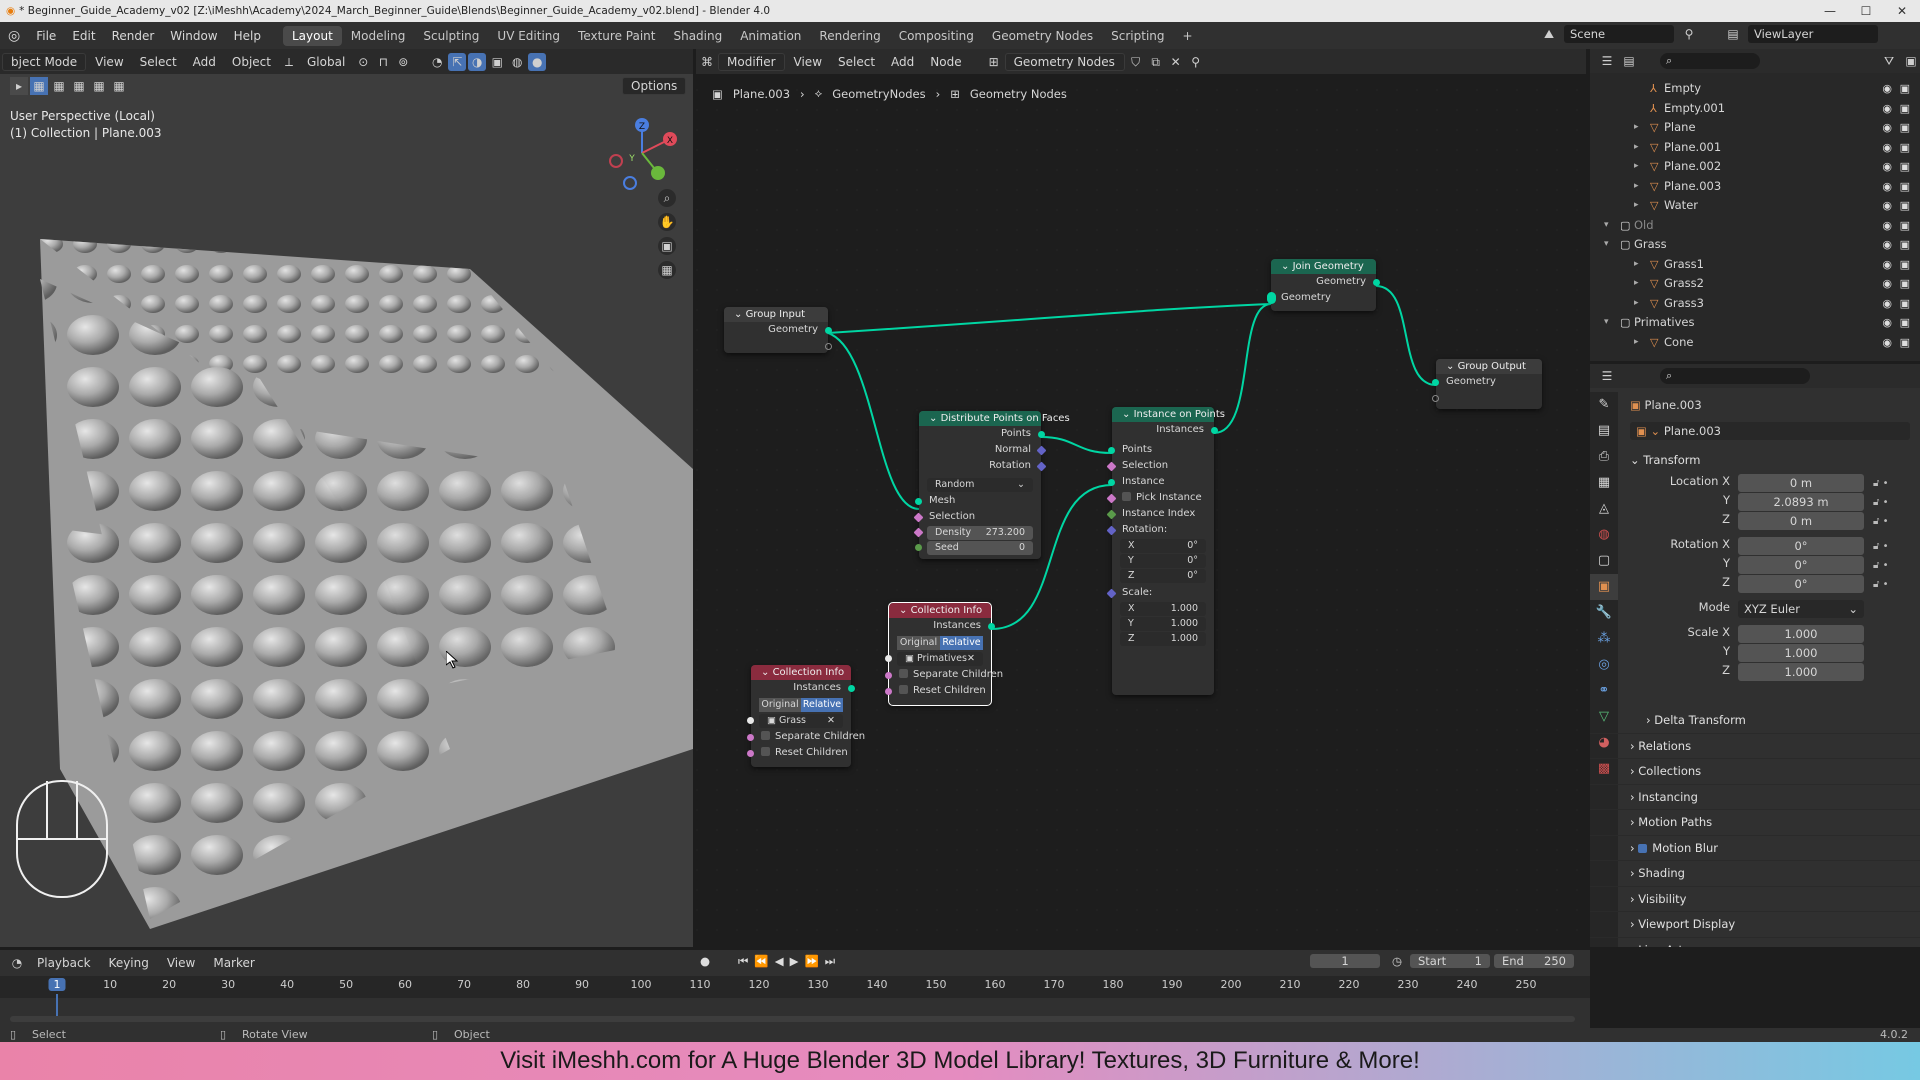 The height and width of the screenshot is (1080, 1920). Describe the element at coordinates (667, 222) in the screenshot. I see `pan-hand-icon: ✋` at that location.